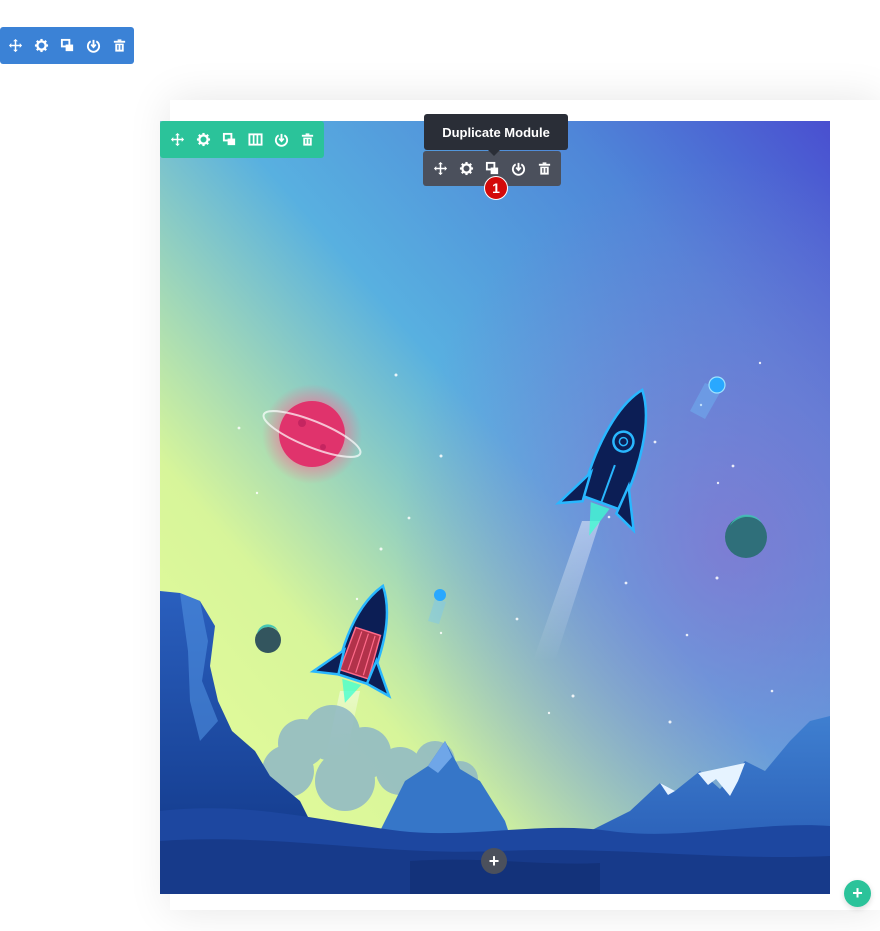 This screenshot has height=931, width=880. I want to click on columns-icon, so click(255, 140).